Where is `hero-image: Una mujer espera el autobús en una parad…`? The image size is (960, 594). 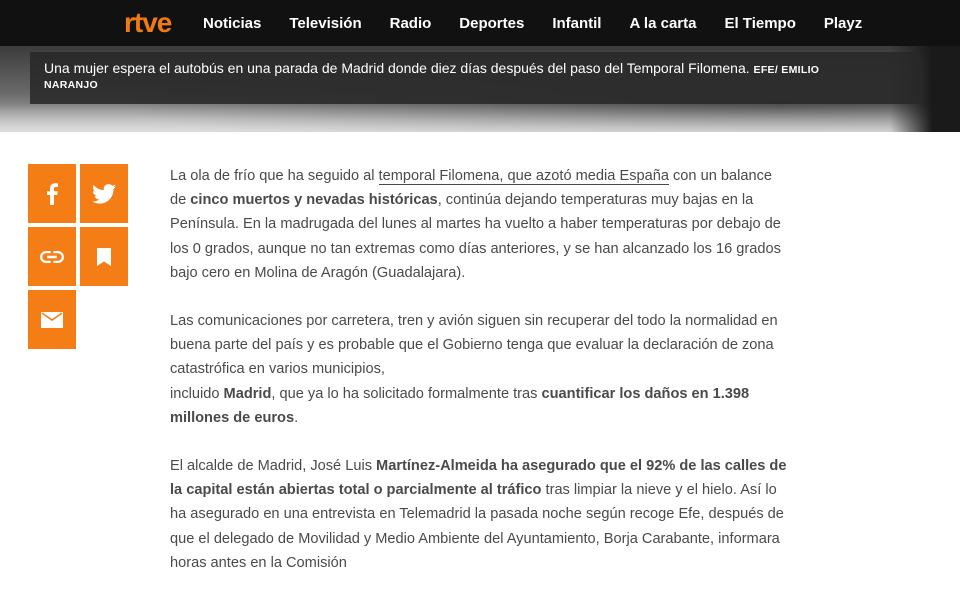 hero-image: Una mujer espera el autobús en una parad… is located at coordinates (480, 89).